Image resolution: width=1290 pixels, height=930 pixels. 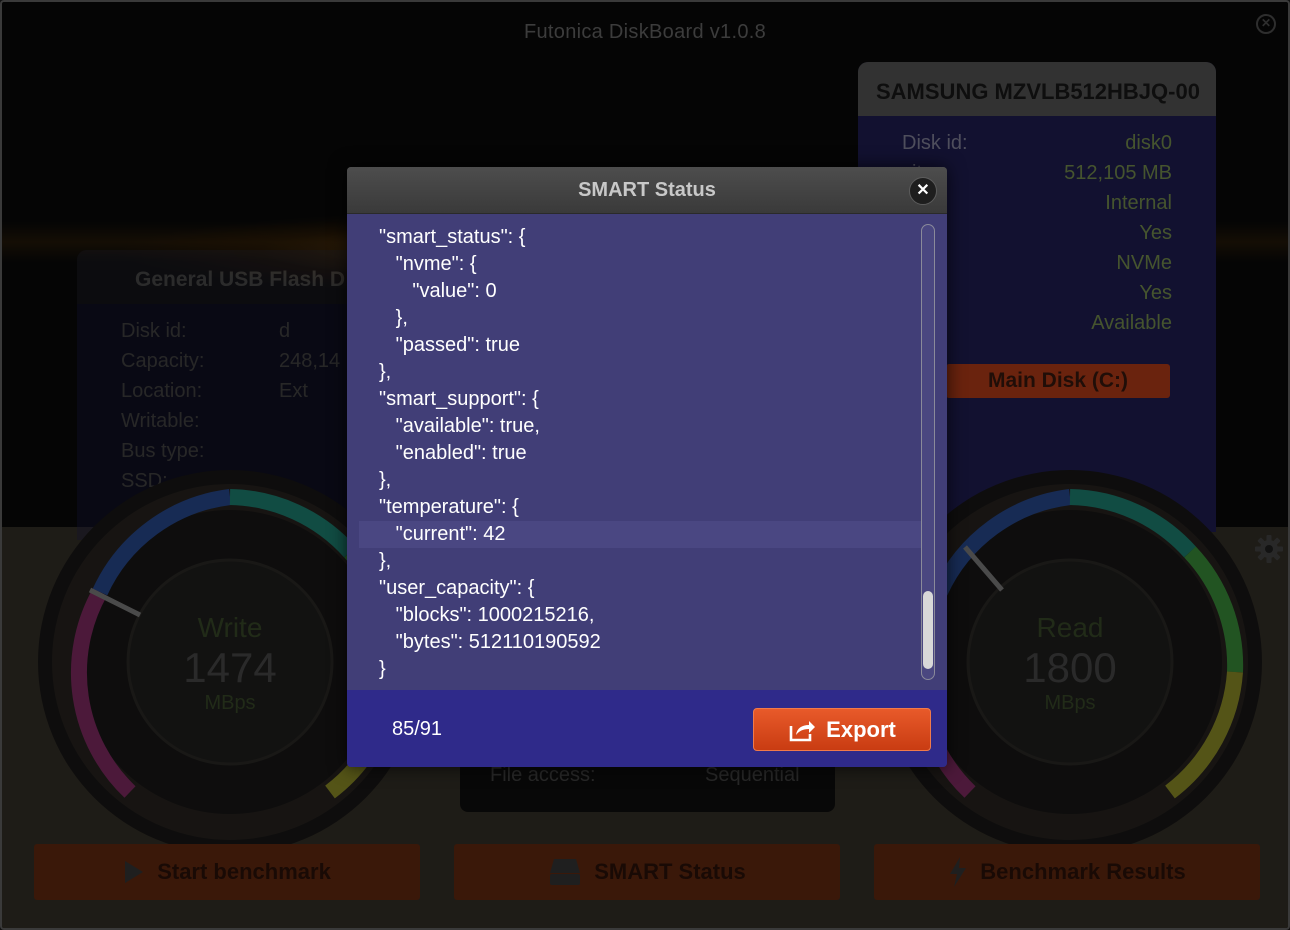 I want to click on json-line: "blocks": 1000215216,, so click(x=487, y=615).